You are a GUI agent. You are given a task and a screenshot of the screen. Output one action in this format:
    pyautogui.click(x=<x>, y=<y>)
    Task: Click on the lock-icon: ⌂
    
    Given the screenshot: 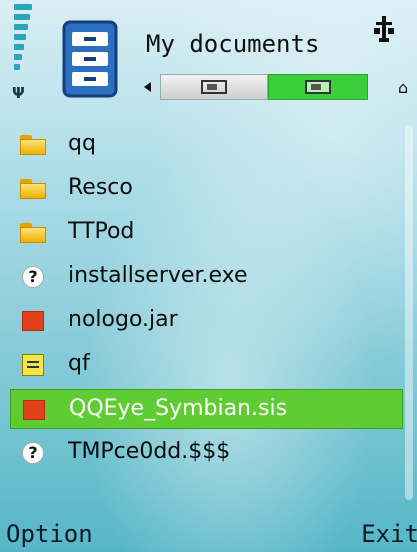 What is the action you would take?
    pyautogui.click(x=403, y=87)
    